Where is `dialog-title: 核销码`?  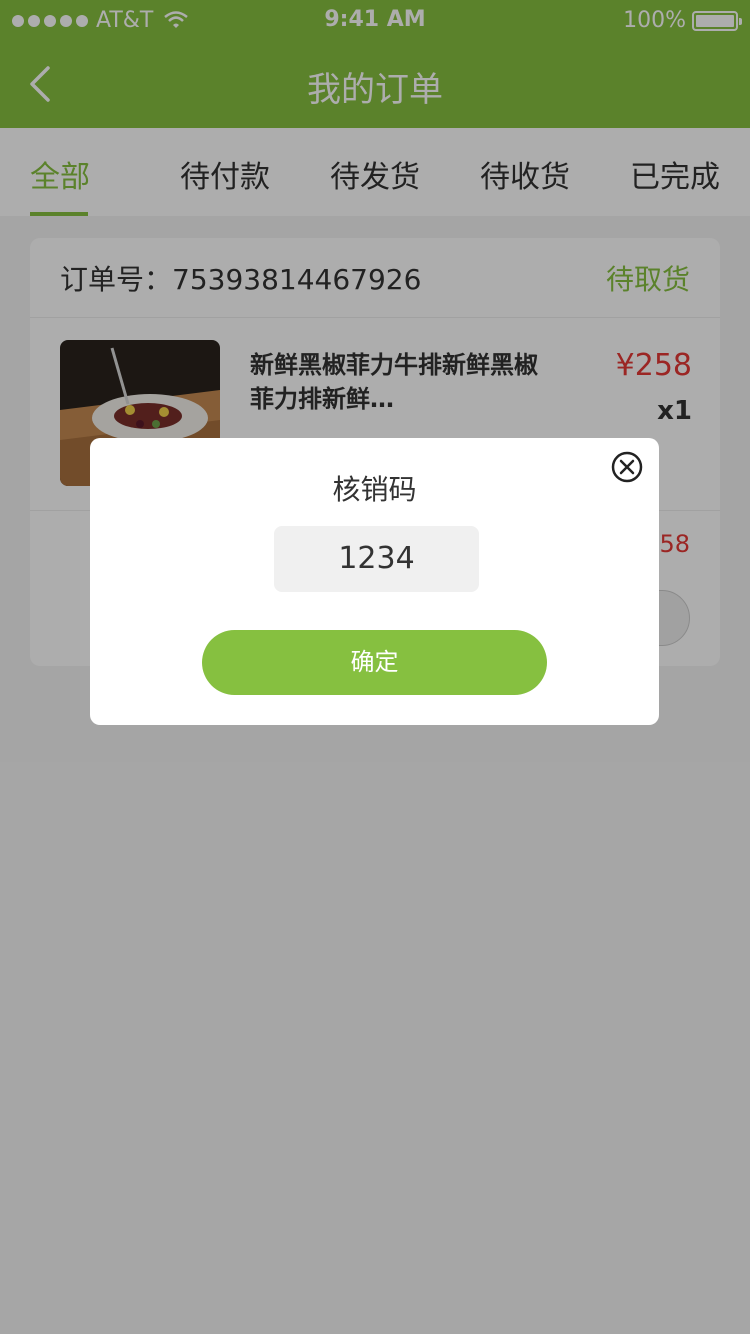 dialog-title: 核销码 is located at coordinates (374, 489).